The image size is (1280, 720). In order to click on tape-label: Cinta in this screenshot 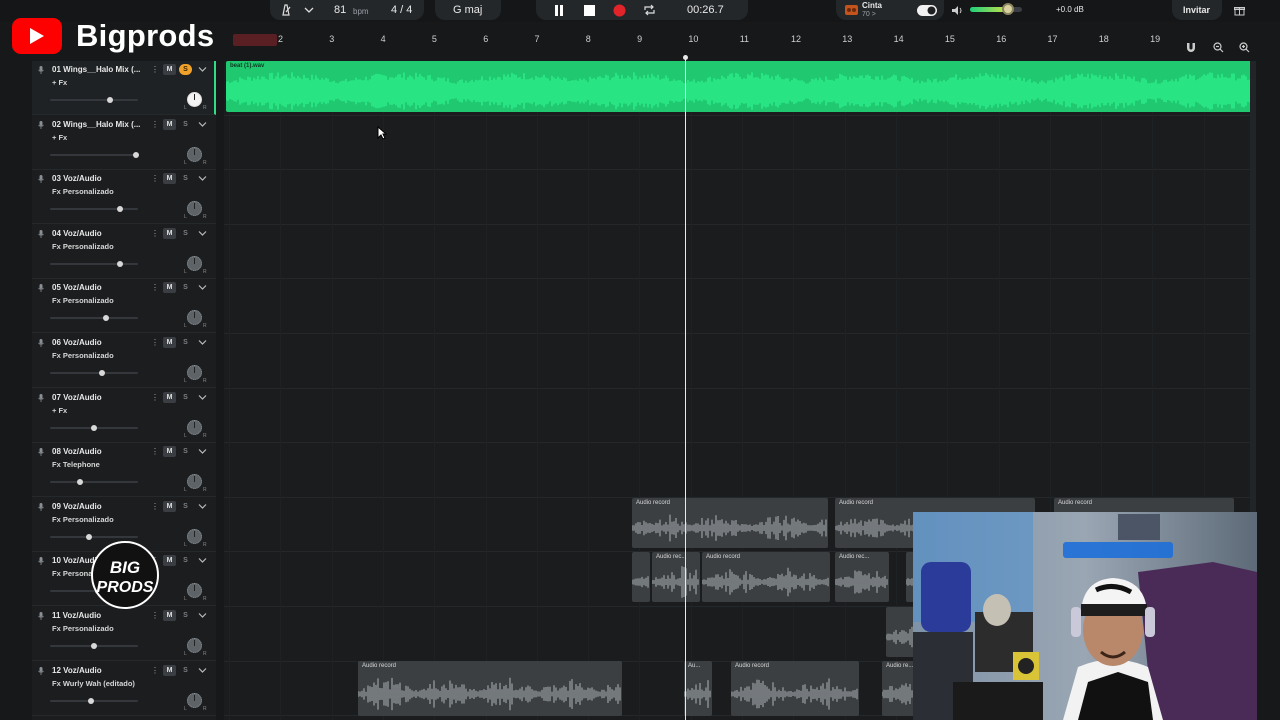, I will do `click(872, 5)`.